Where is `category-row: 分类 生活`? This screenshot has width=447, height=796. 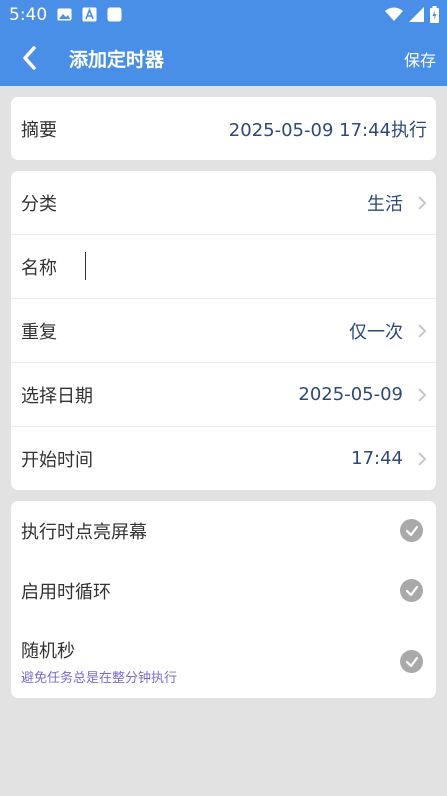 category-row: 分类 生活 is located at coordinates (223, 203).